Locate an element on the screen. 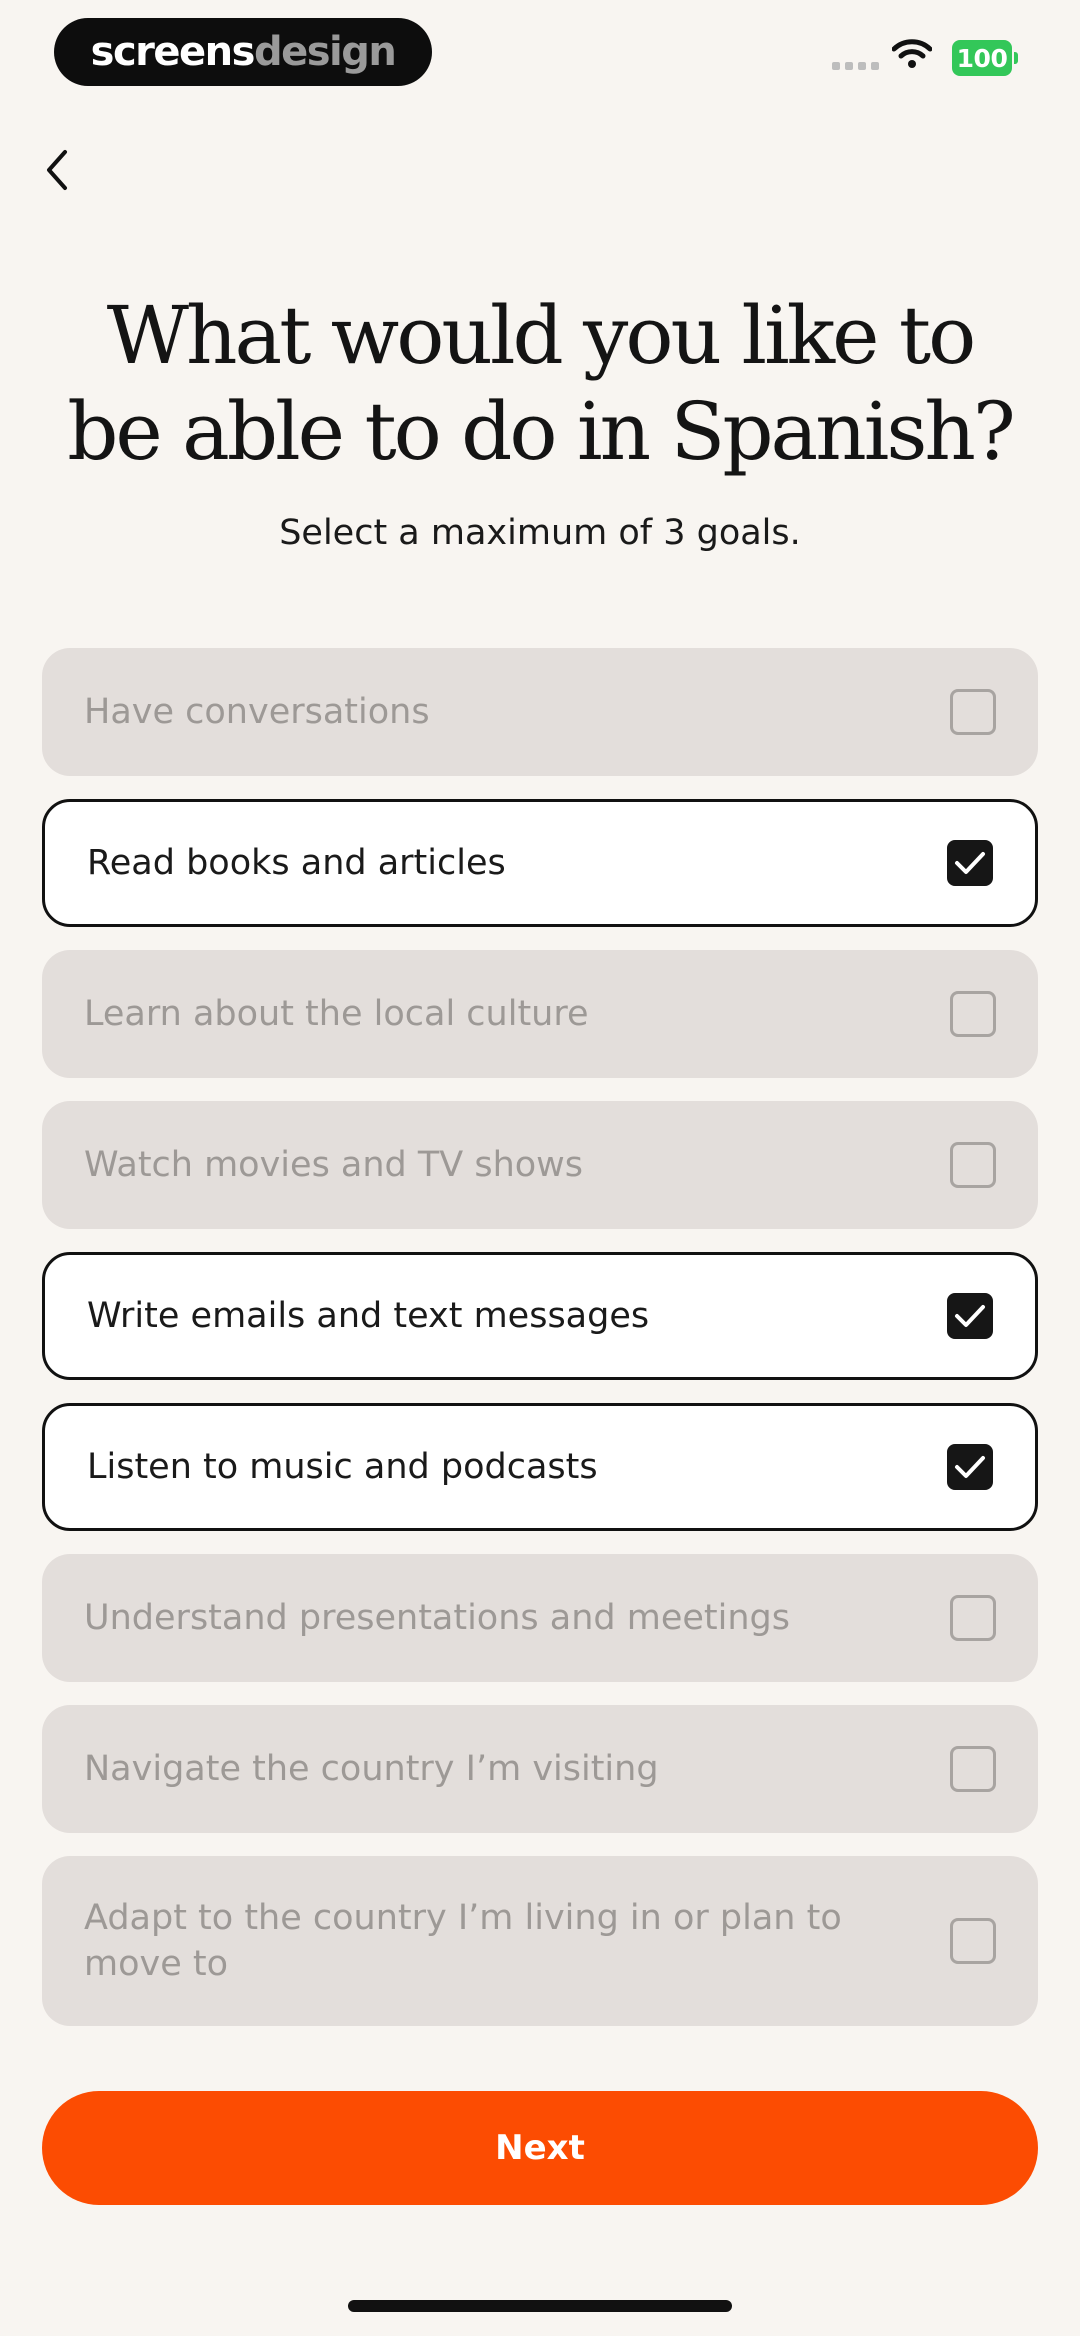  goal-option: Write emails and text messages is located at coordinates (540, 1316).